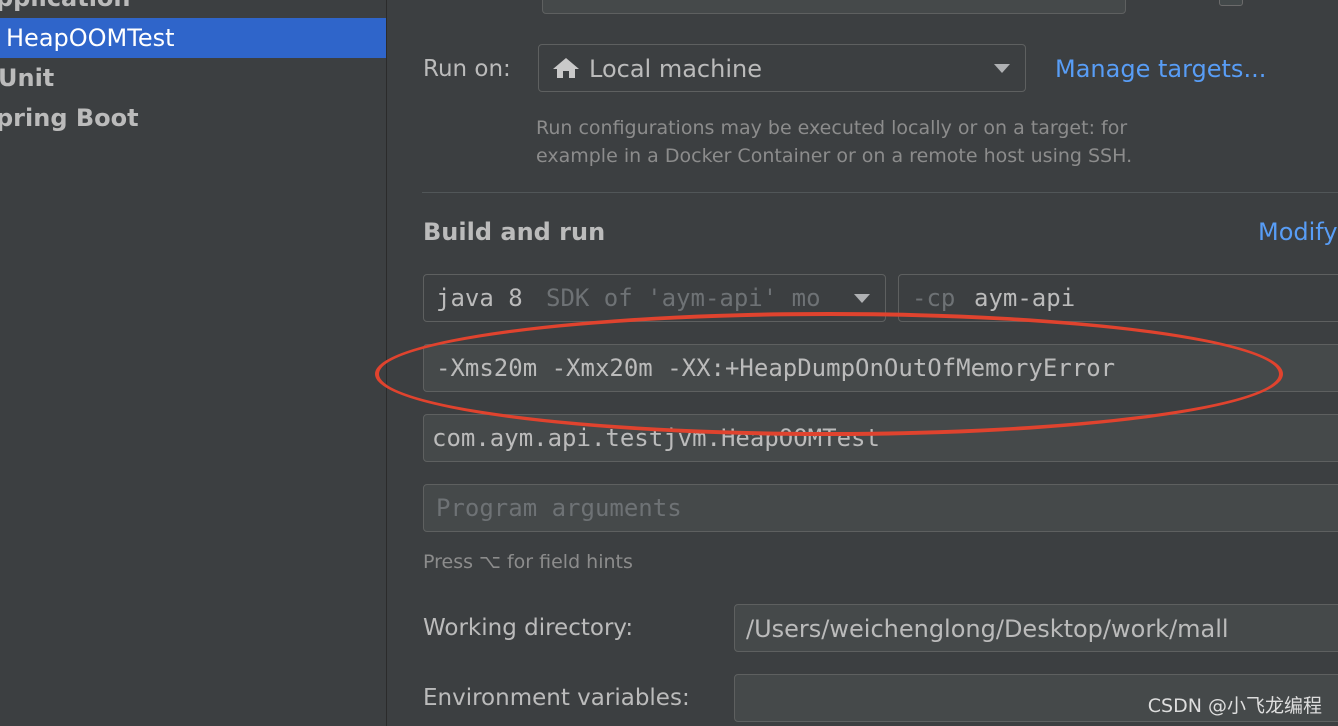 This screenshot has height=726, width=1338. Describe the element at coordinates (193, 38) in the screenshot. I see `tree-item-heapoomtest: HeapOOMTest` at that location.